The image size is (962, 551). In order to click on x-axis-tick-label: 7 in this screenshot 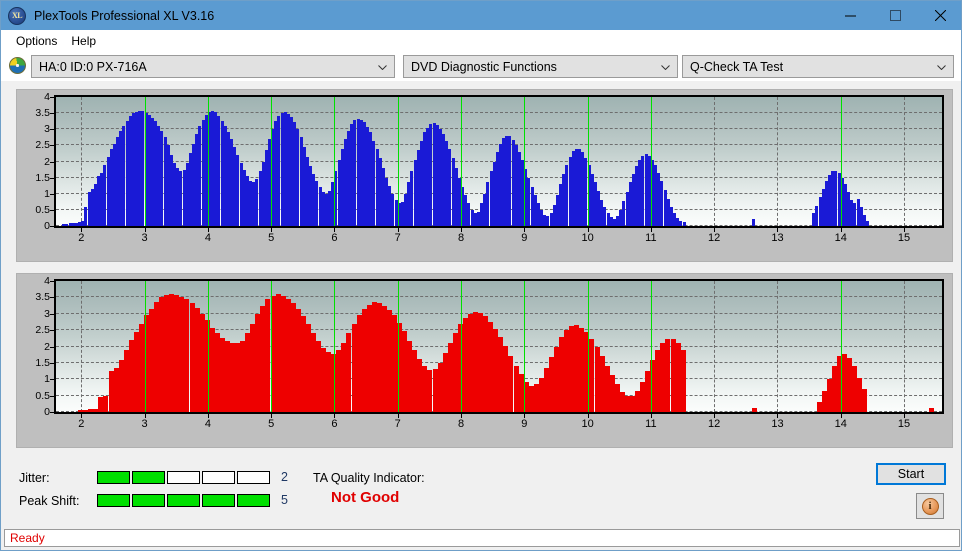, I will do `click(397, 238)`.